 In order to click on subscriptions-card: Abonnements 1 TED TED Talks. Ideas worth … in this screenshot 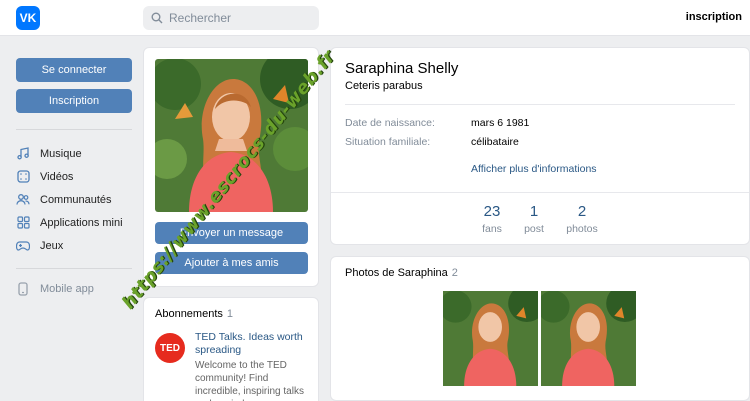, I will do `click(231, 349)`.